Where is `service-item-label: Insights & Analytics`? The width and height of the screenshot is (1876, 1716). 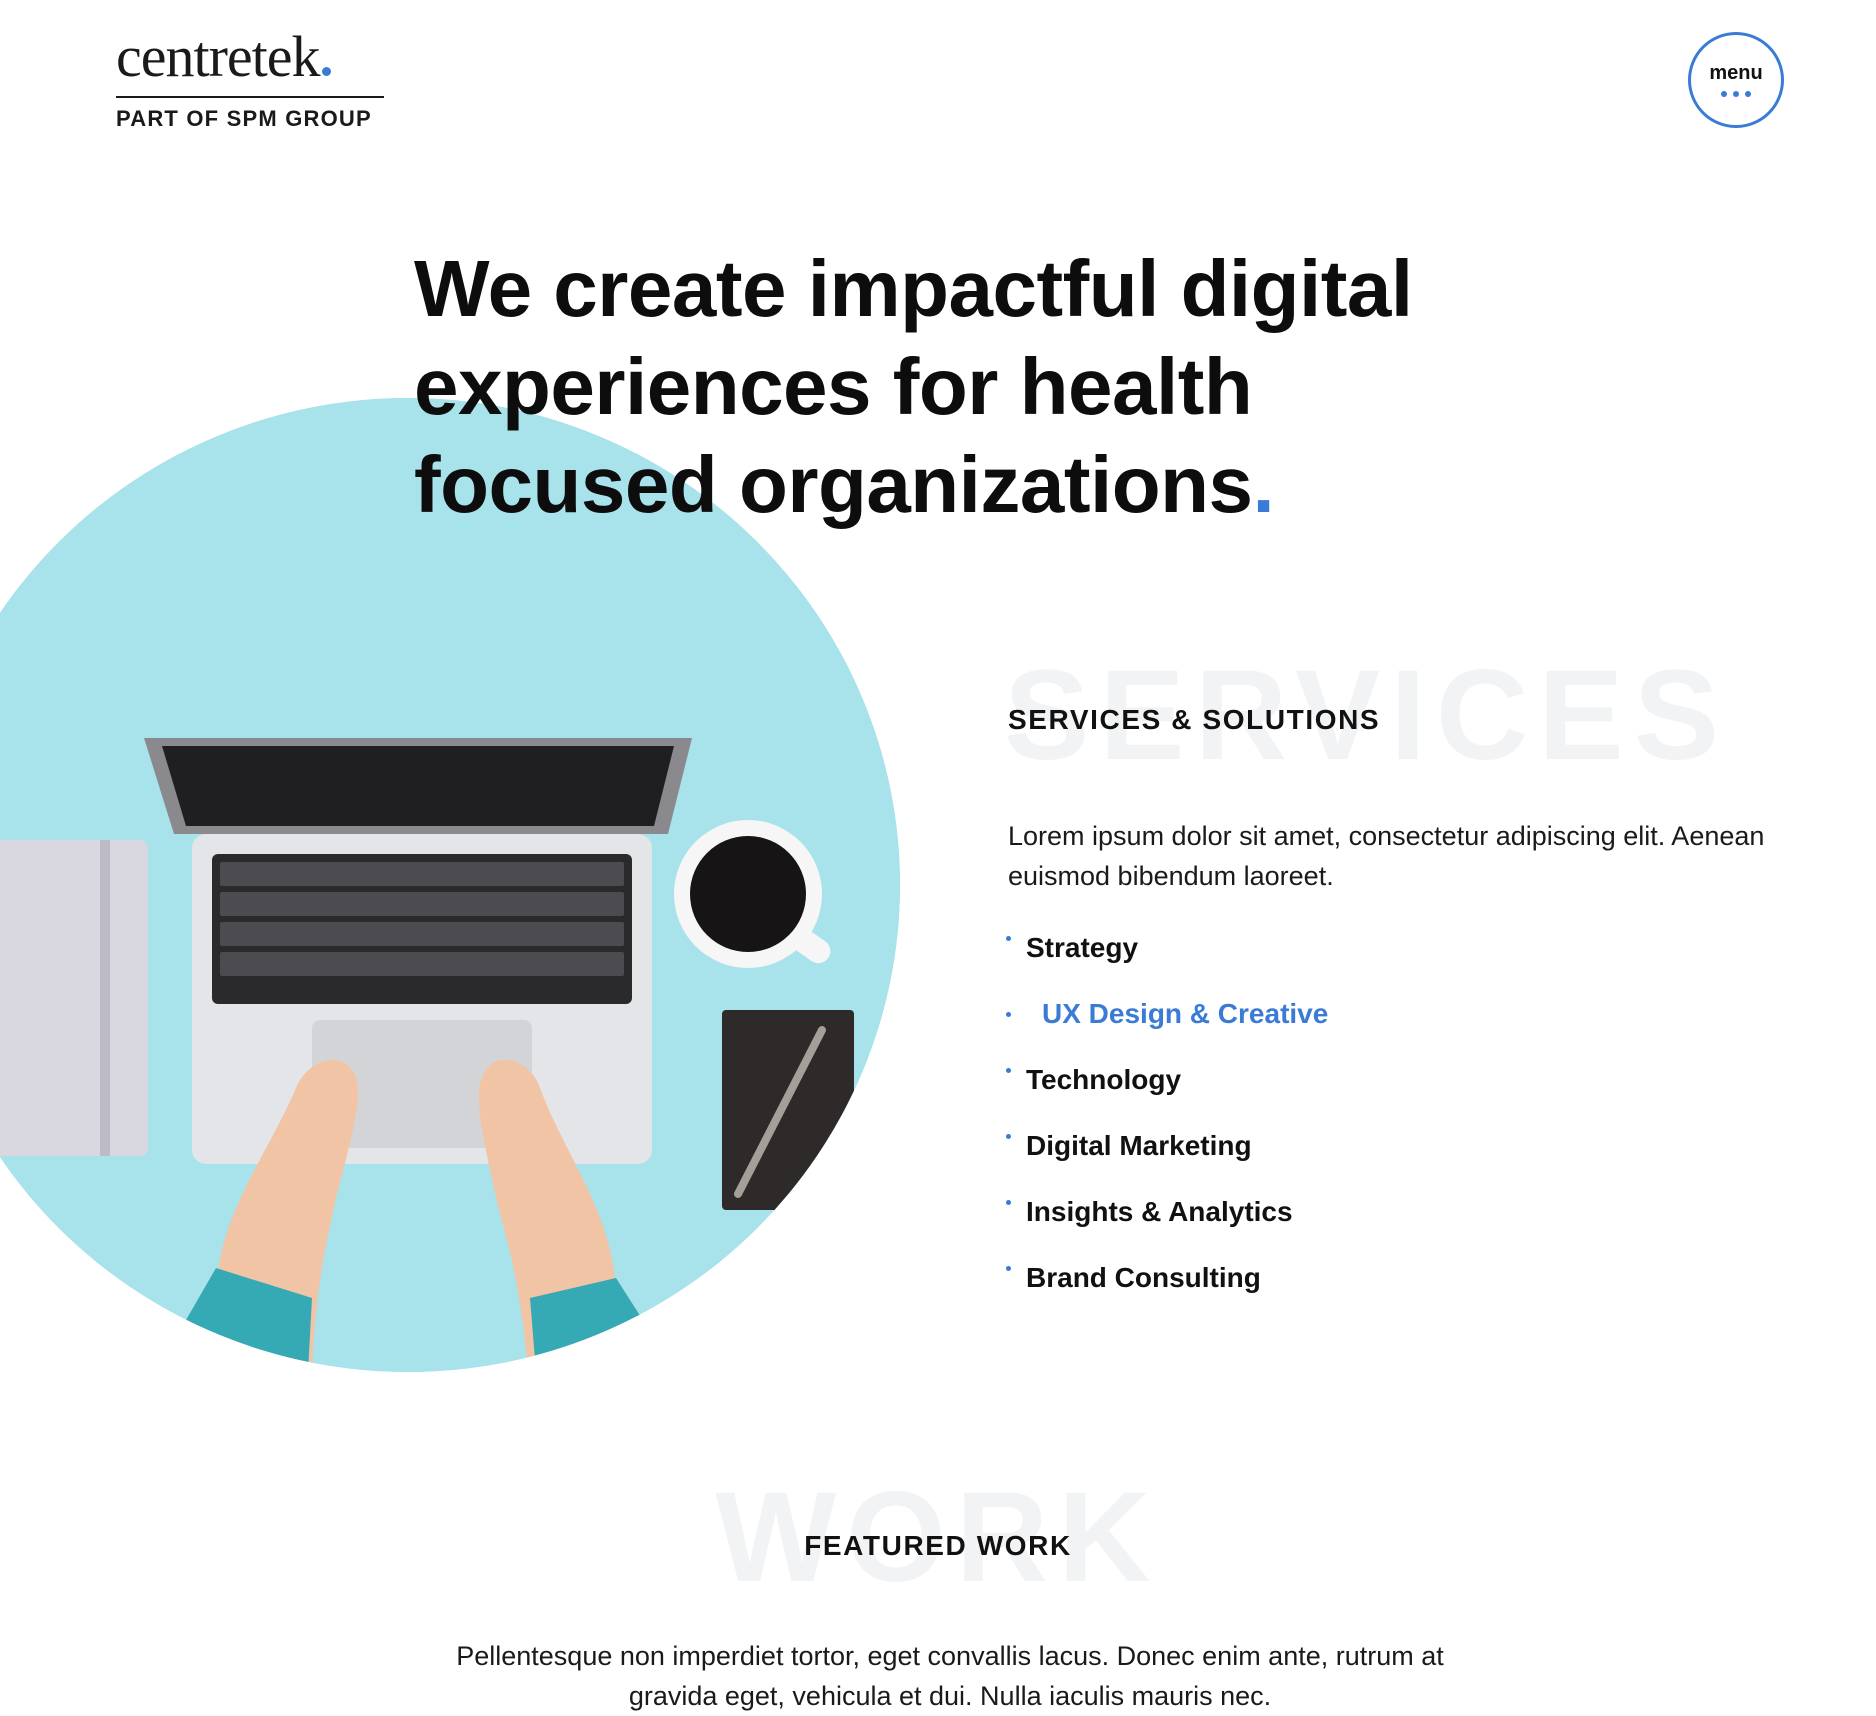 service-item-label: Insights & Analytics is located at coordinates (1159, 1211).